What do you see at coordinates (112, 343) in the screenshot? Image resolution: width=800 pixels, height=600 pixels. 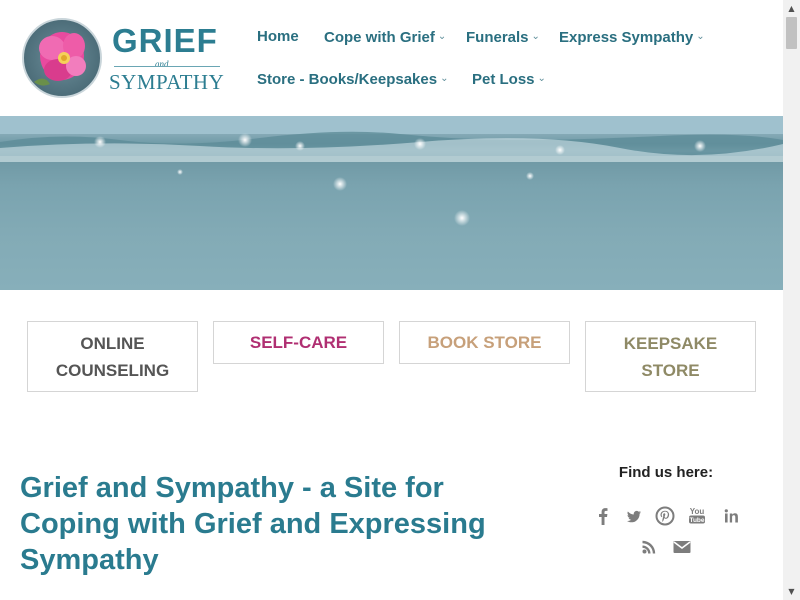 I see `online-counseling-line1: ONLINE` at bounding box center [112, 343].